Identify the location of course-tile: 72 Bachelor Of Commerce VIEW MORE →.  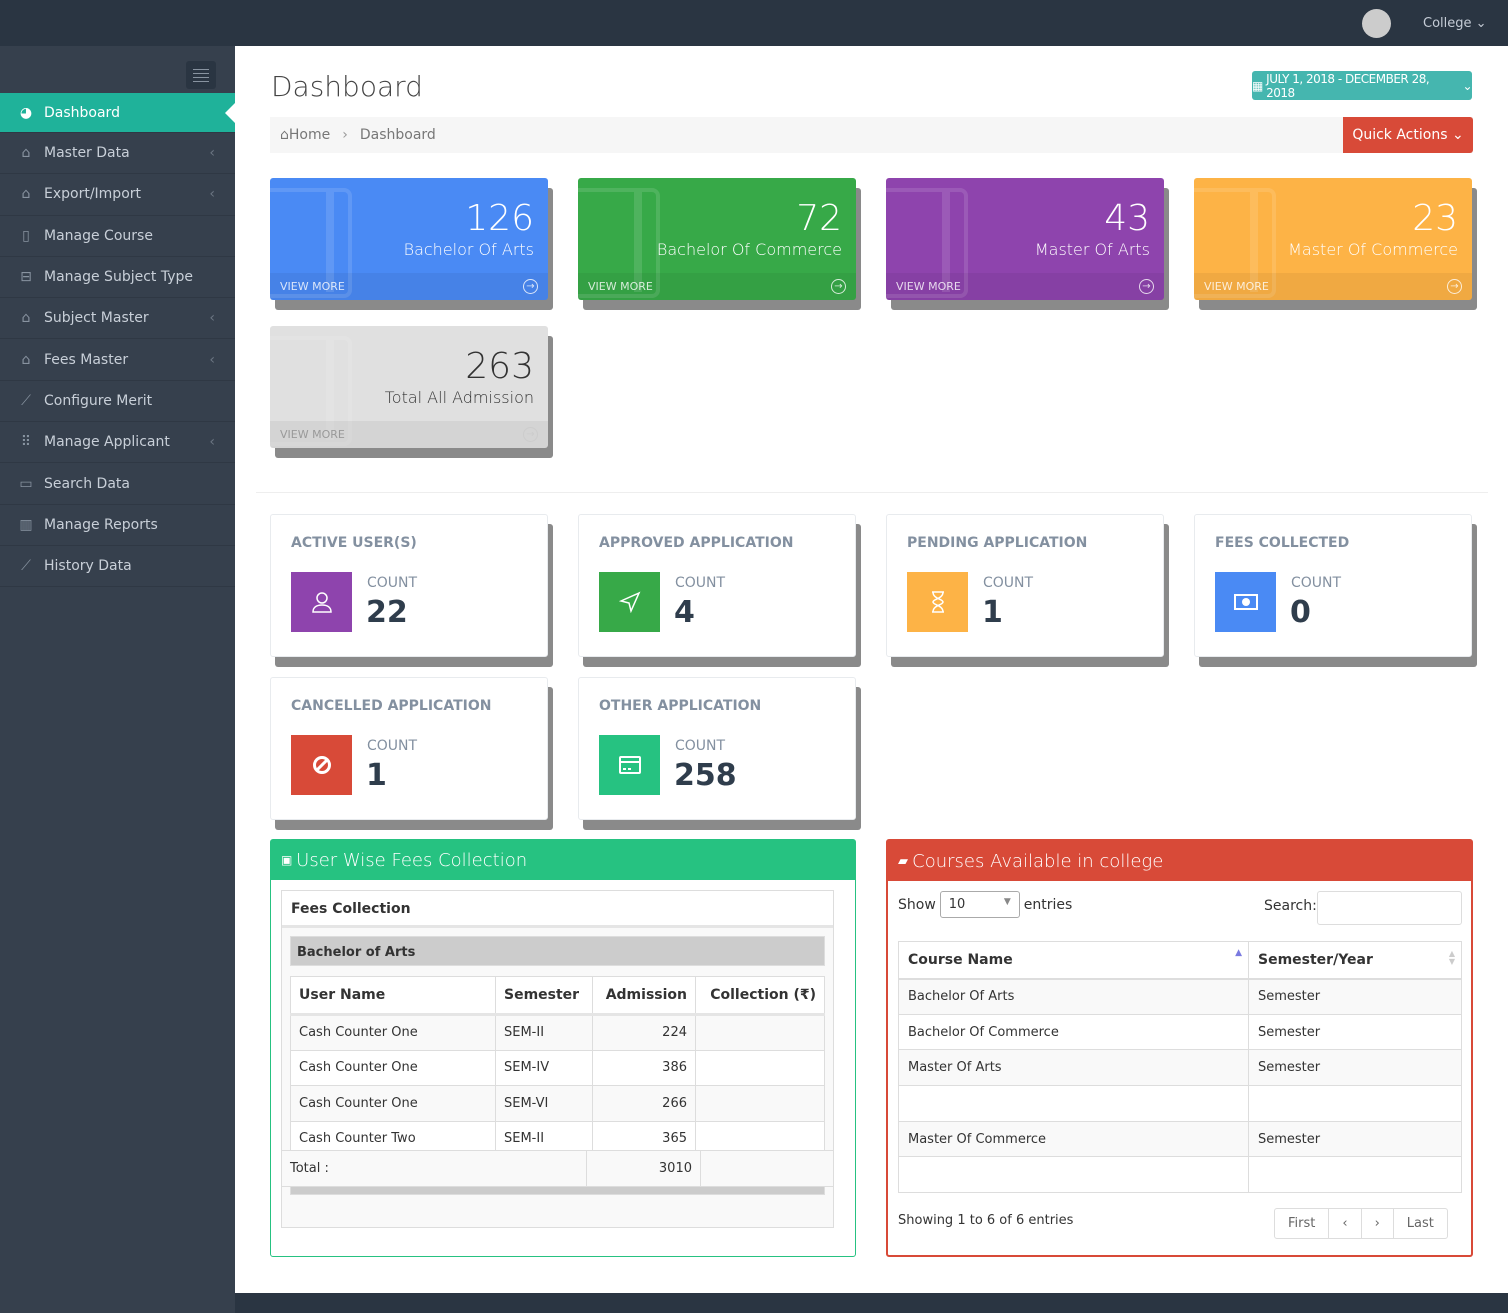
(717, 239).